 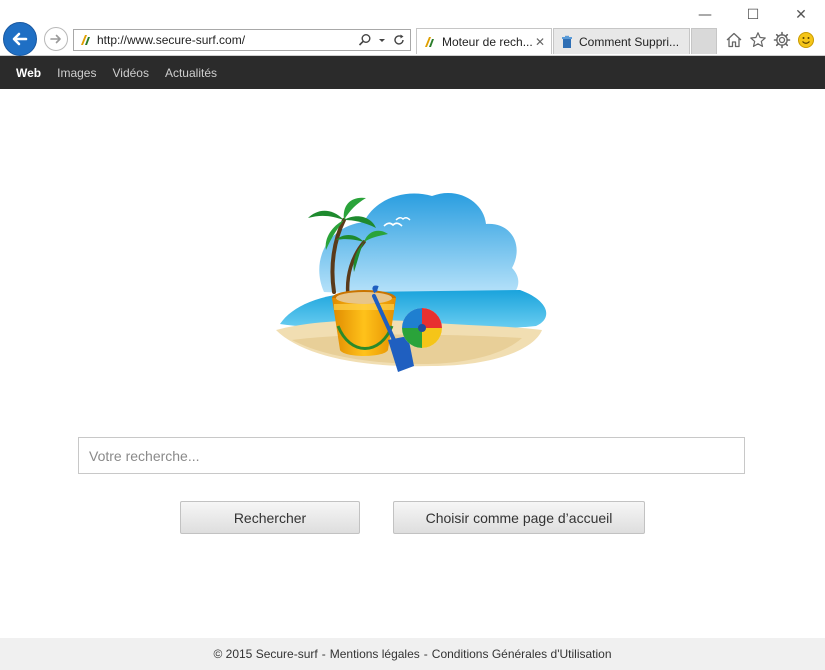 I want to click on tab-moteur-de-recherche: Moteur de rech... ✕, so click(x=484, y=41).